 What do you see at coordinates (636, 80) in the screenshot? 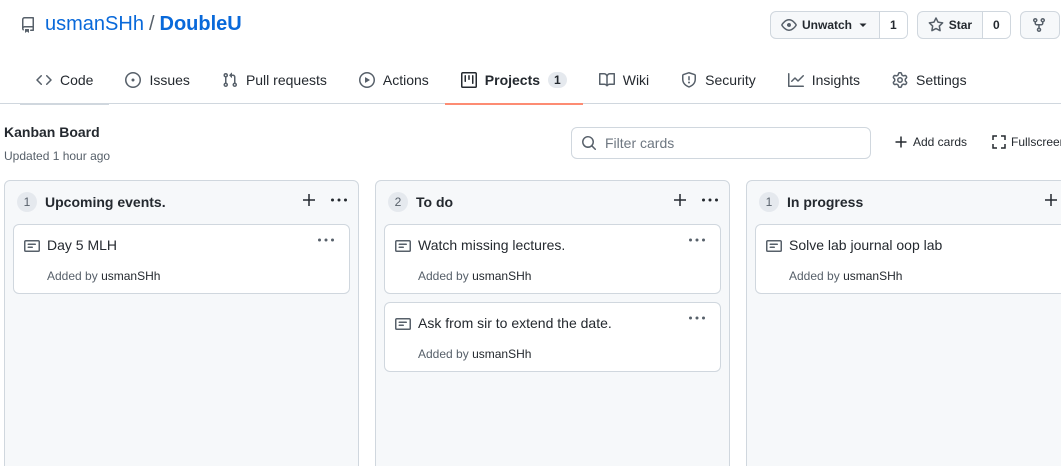
I see `tab-label: Wiki` at bounding box center [636, 80].